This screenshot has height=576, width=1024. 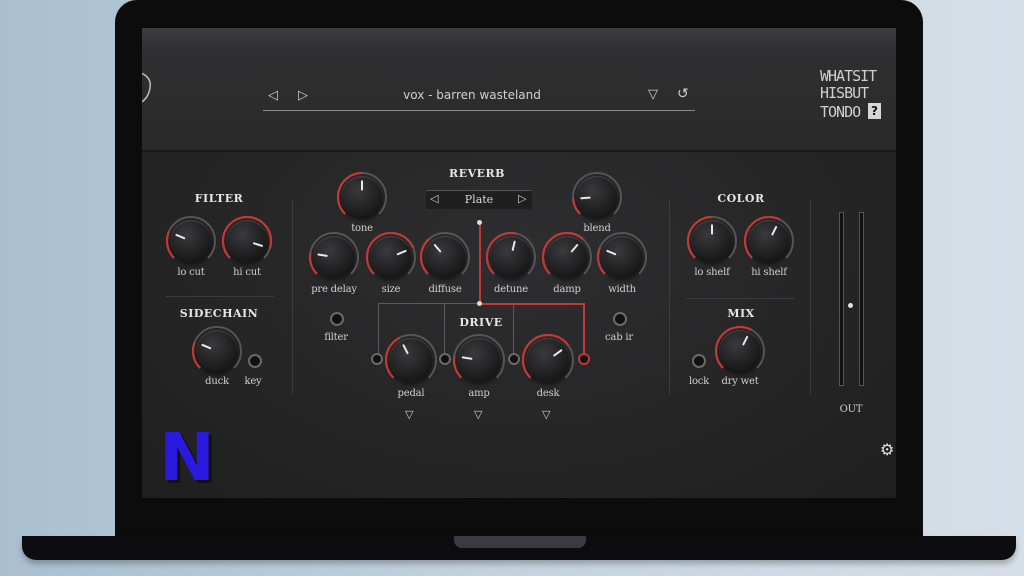 What do you see at coordinates (810, 297) in the screenshot?
I see `out-divider` at bounding box center [810, 297].